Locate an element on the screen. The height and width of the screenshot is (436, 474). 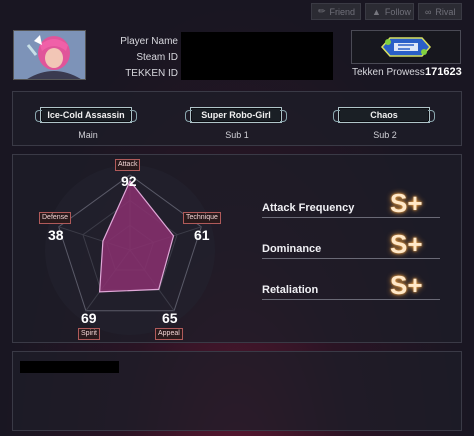
friend-button: ✏ Friend is located at coordinates (336, 11).